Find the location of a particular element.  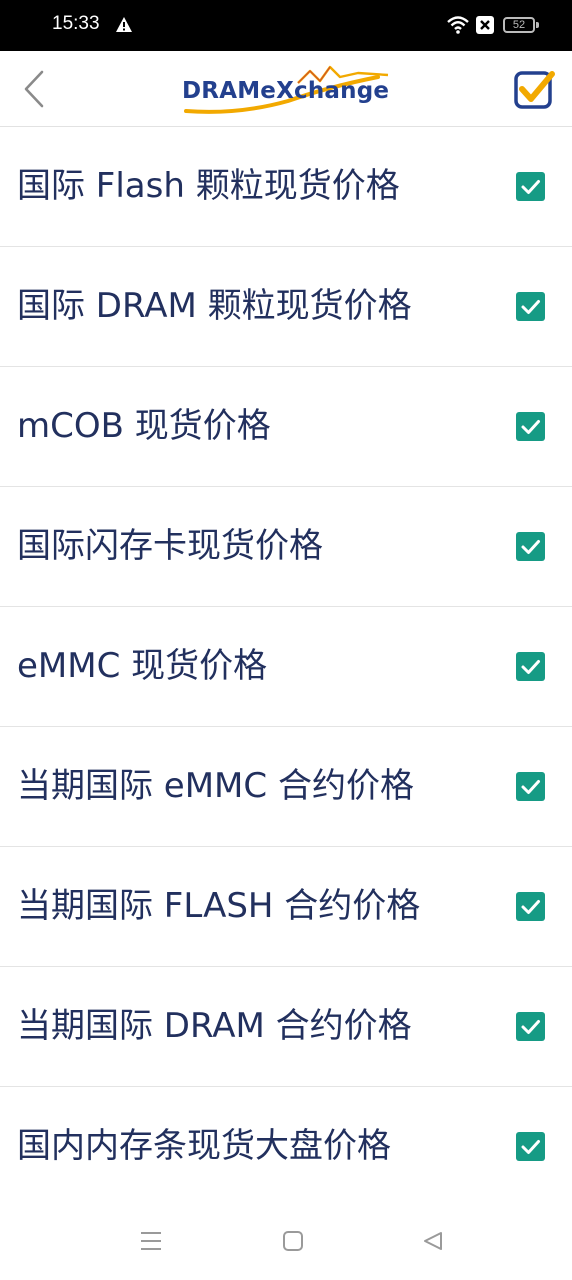

battery-icon: 52 is located at coordinates (519, 25).